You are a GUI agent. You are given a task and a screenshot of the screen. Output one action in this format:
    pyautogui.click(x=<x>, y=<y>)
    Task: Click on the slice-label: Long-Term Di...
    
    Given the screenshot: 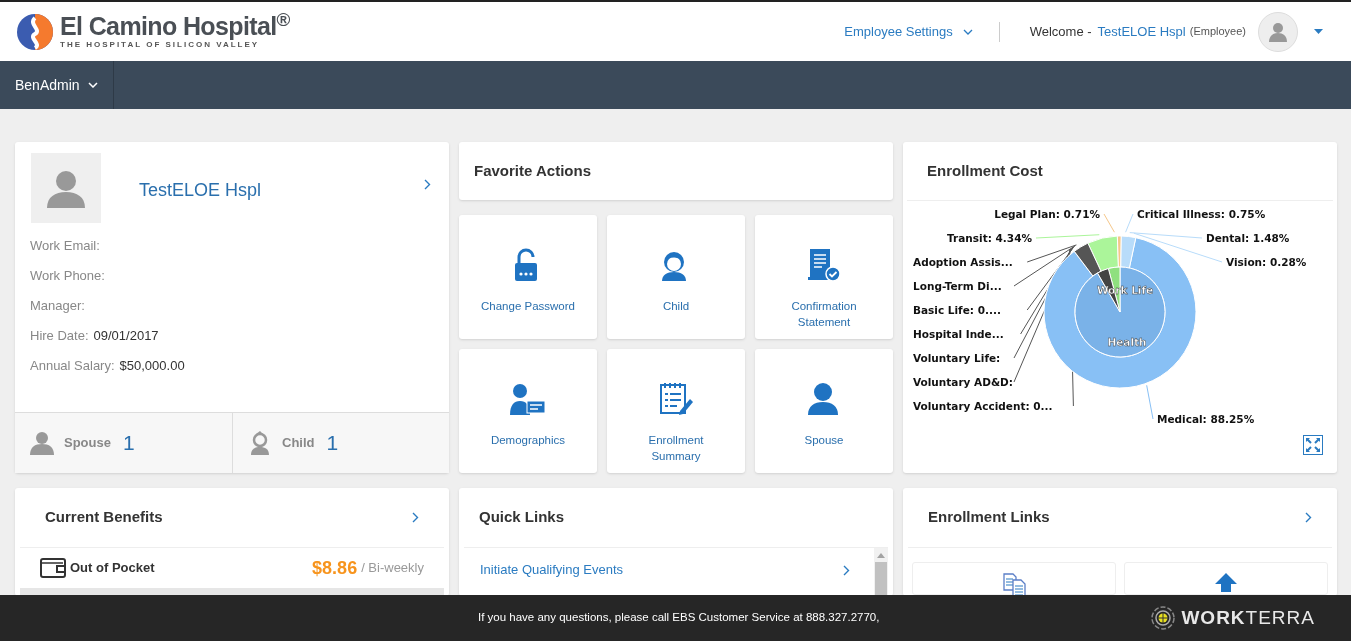 What is the action you would take?
    pyautogui.click(x=957, y=286)
    